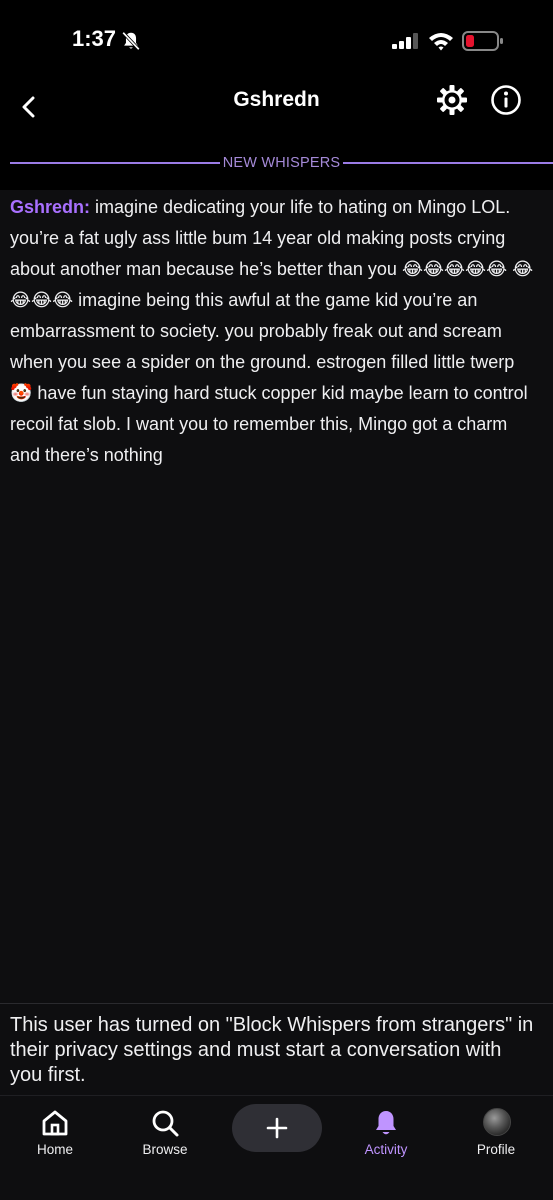 The width and height of the screenshot is (553, 1200). Describe the element at coordinates (276, 1003) in the screenshot. I see `notice-separator` at that location.